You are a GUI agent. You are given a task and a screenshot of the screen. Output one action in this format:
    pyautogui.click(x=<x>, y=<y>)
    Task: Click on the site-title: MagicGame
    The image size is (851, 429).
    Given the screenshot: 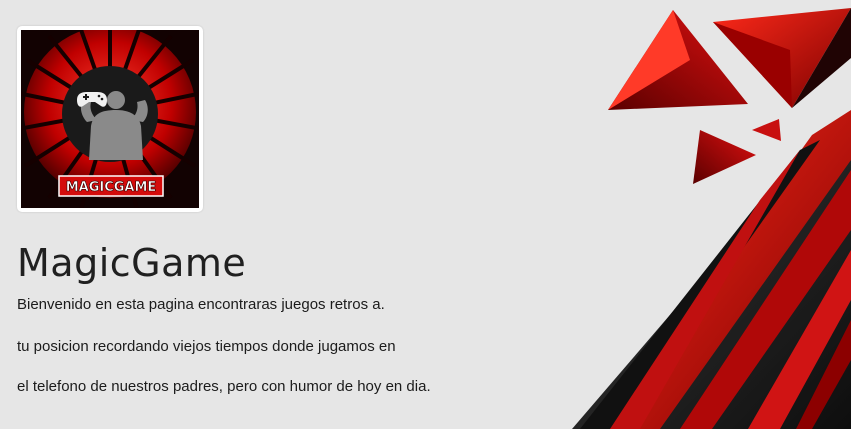 What is the action you would take?
    pyautogui.click(x=132, y=263)
    